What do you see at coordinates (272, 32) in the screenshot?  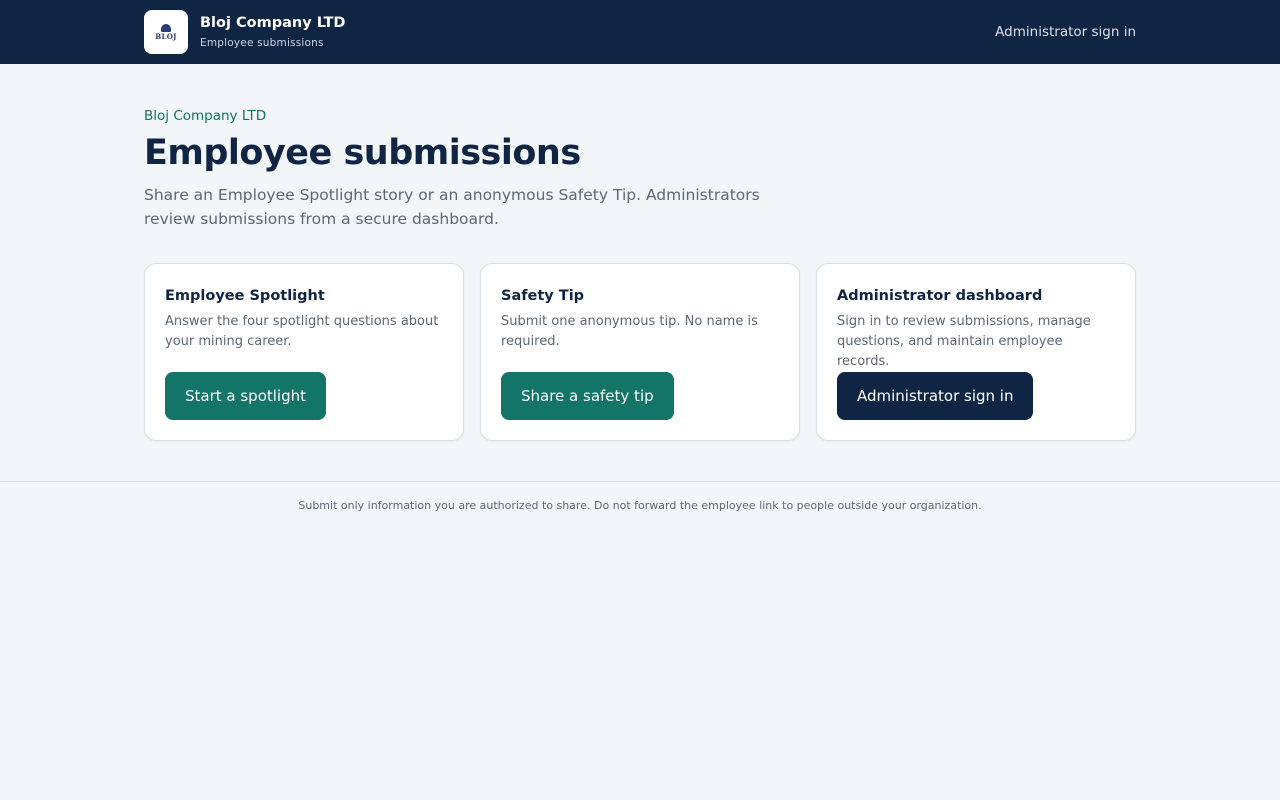 I see `brand-text: Bloj Company LTD Employee submissions` at bounding box center [272, 32].